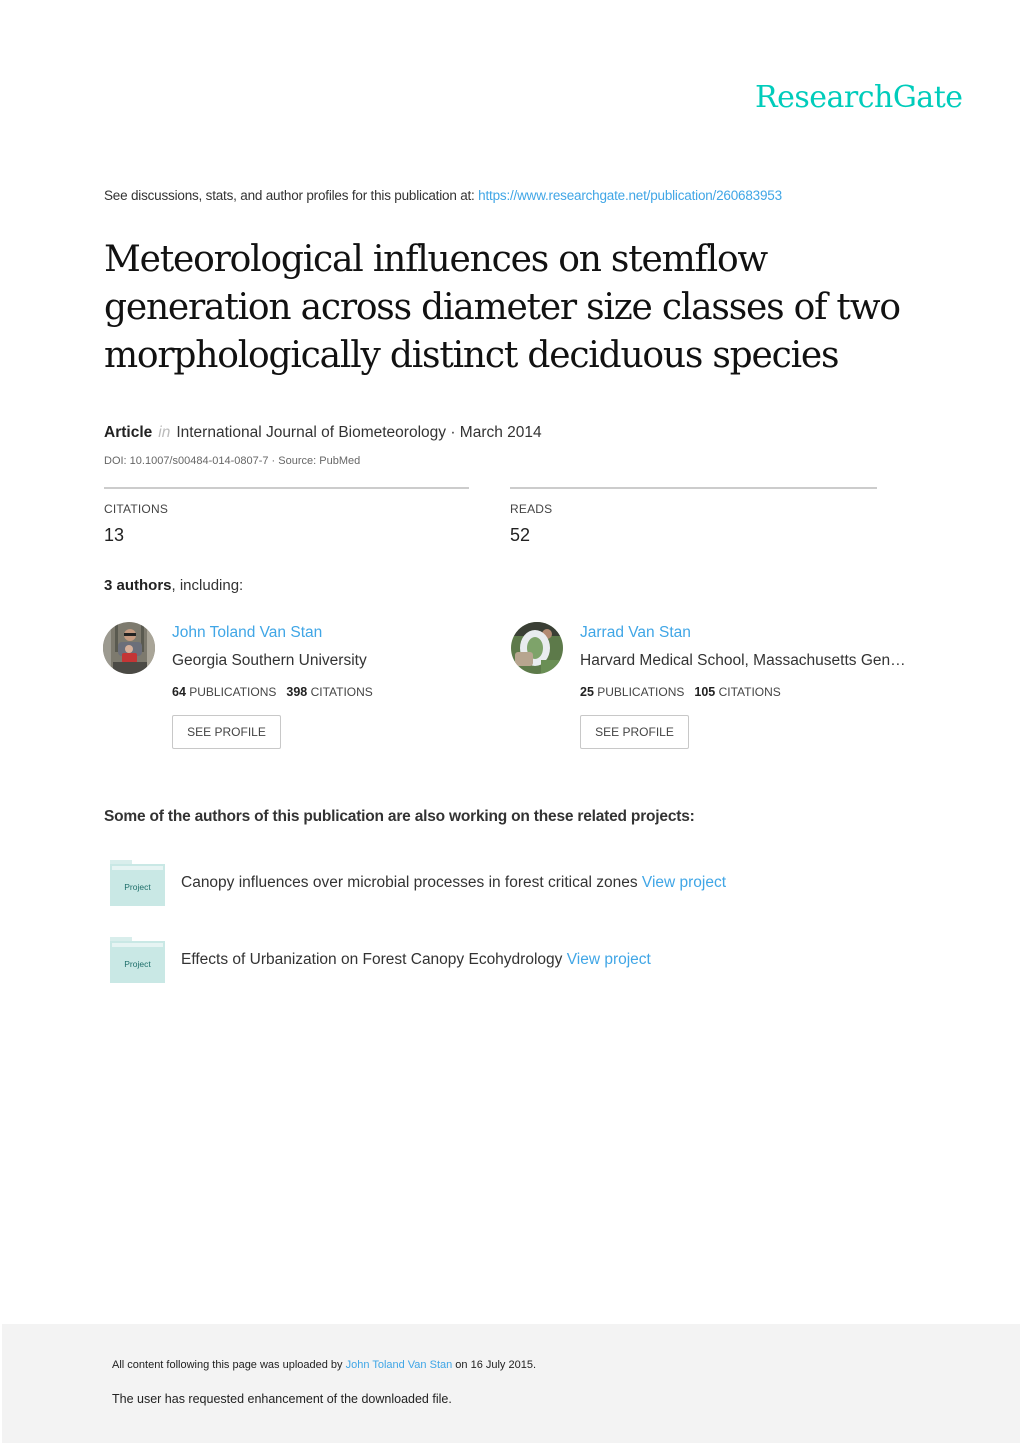 The height and width of the screenshot is (1443, 1020). Describe the element at coordinates (164, 432) in the screenshot. I see `in-label: in` at that location.